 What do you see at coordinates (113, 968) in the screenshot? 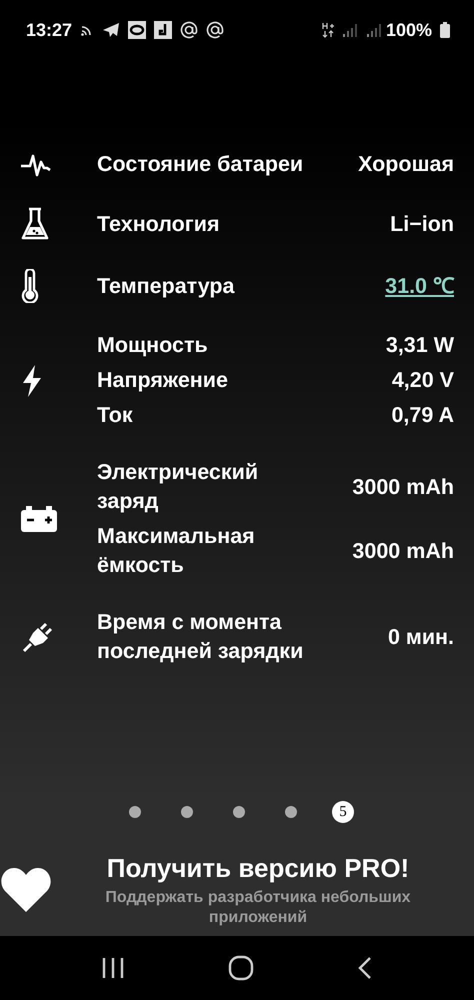
I see `recent-apps-icon` at bounding box center [113, 968].